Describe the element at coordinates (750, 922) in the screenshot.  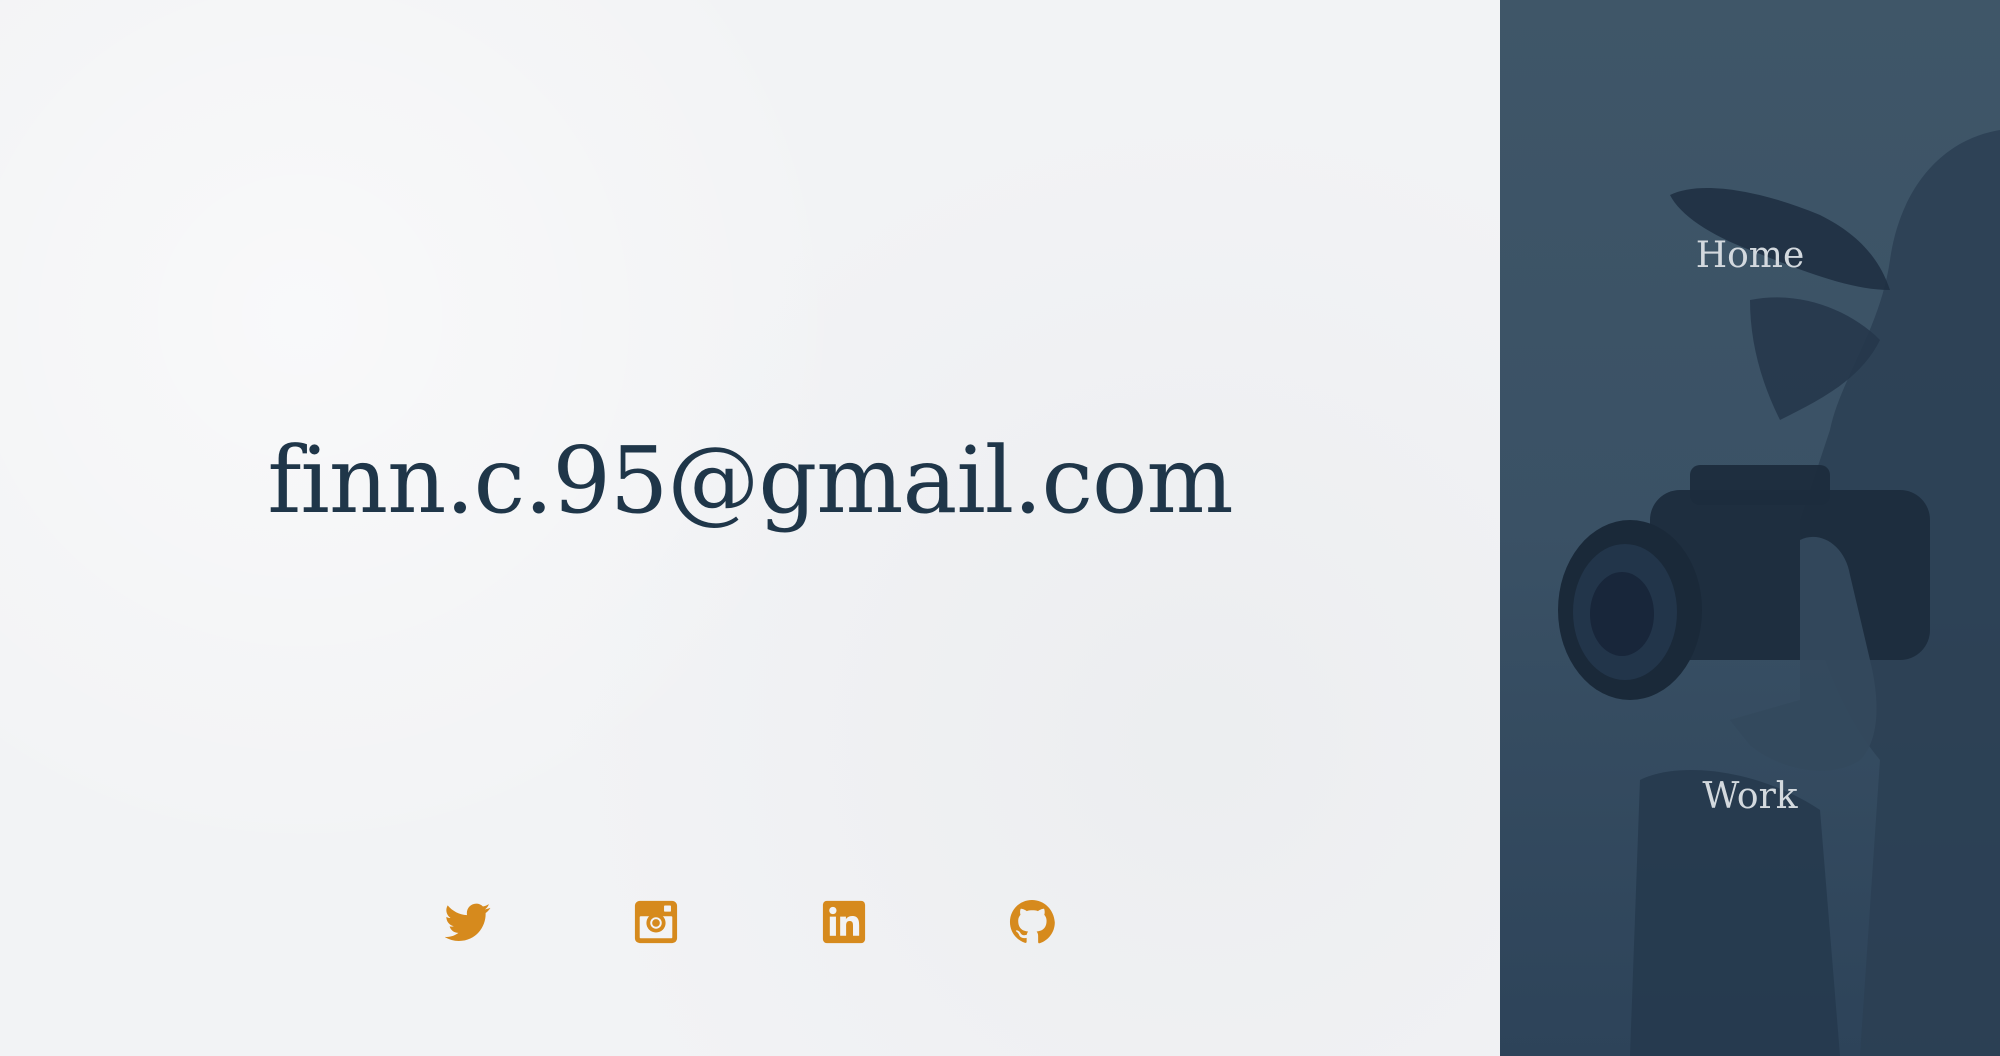
I see `social-links` at that location.